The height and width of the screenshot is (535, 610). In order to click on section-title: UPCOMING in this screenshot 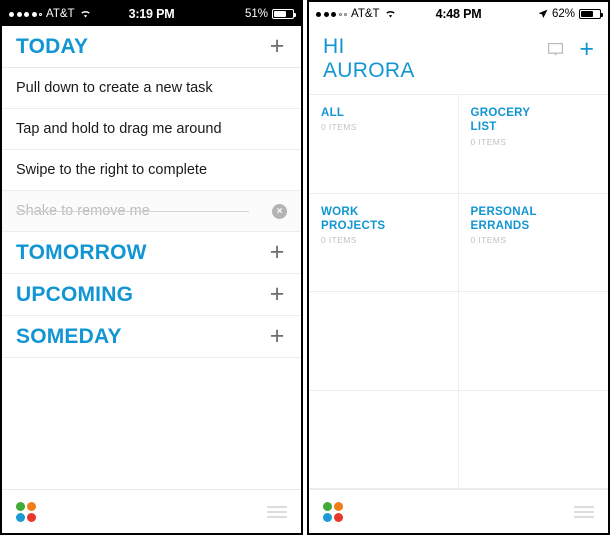, I will do `click(75, 294)`.